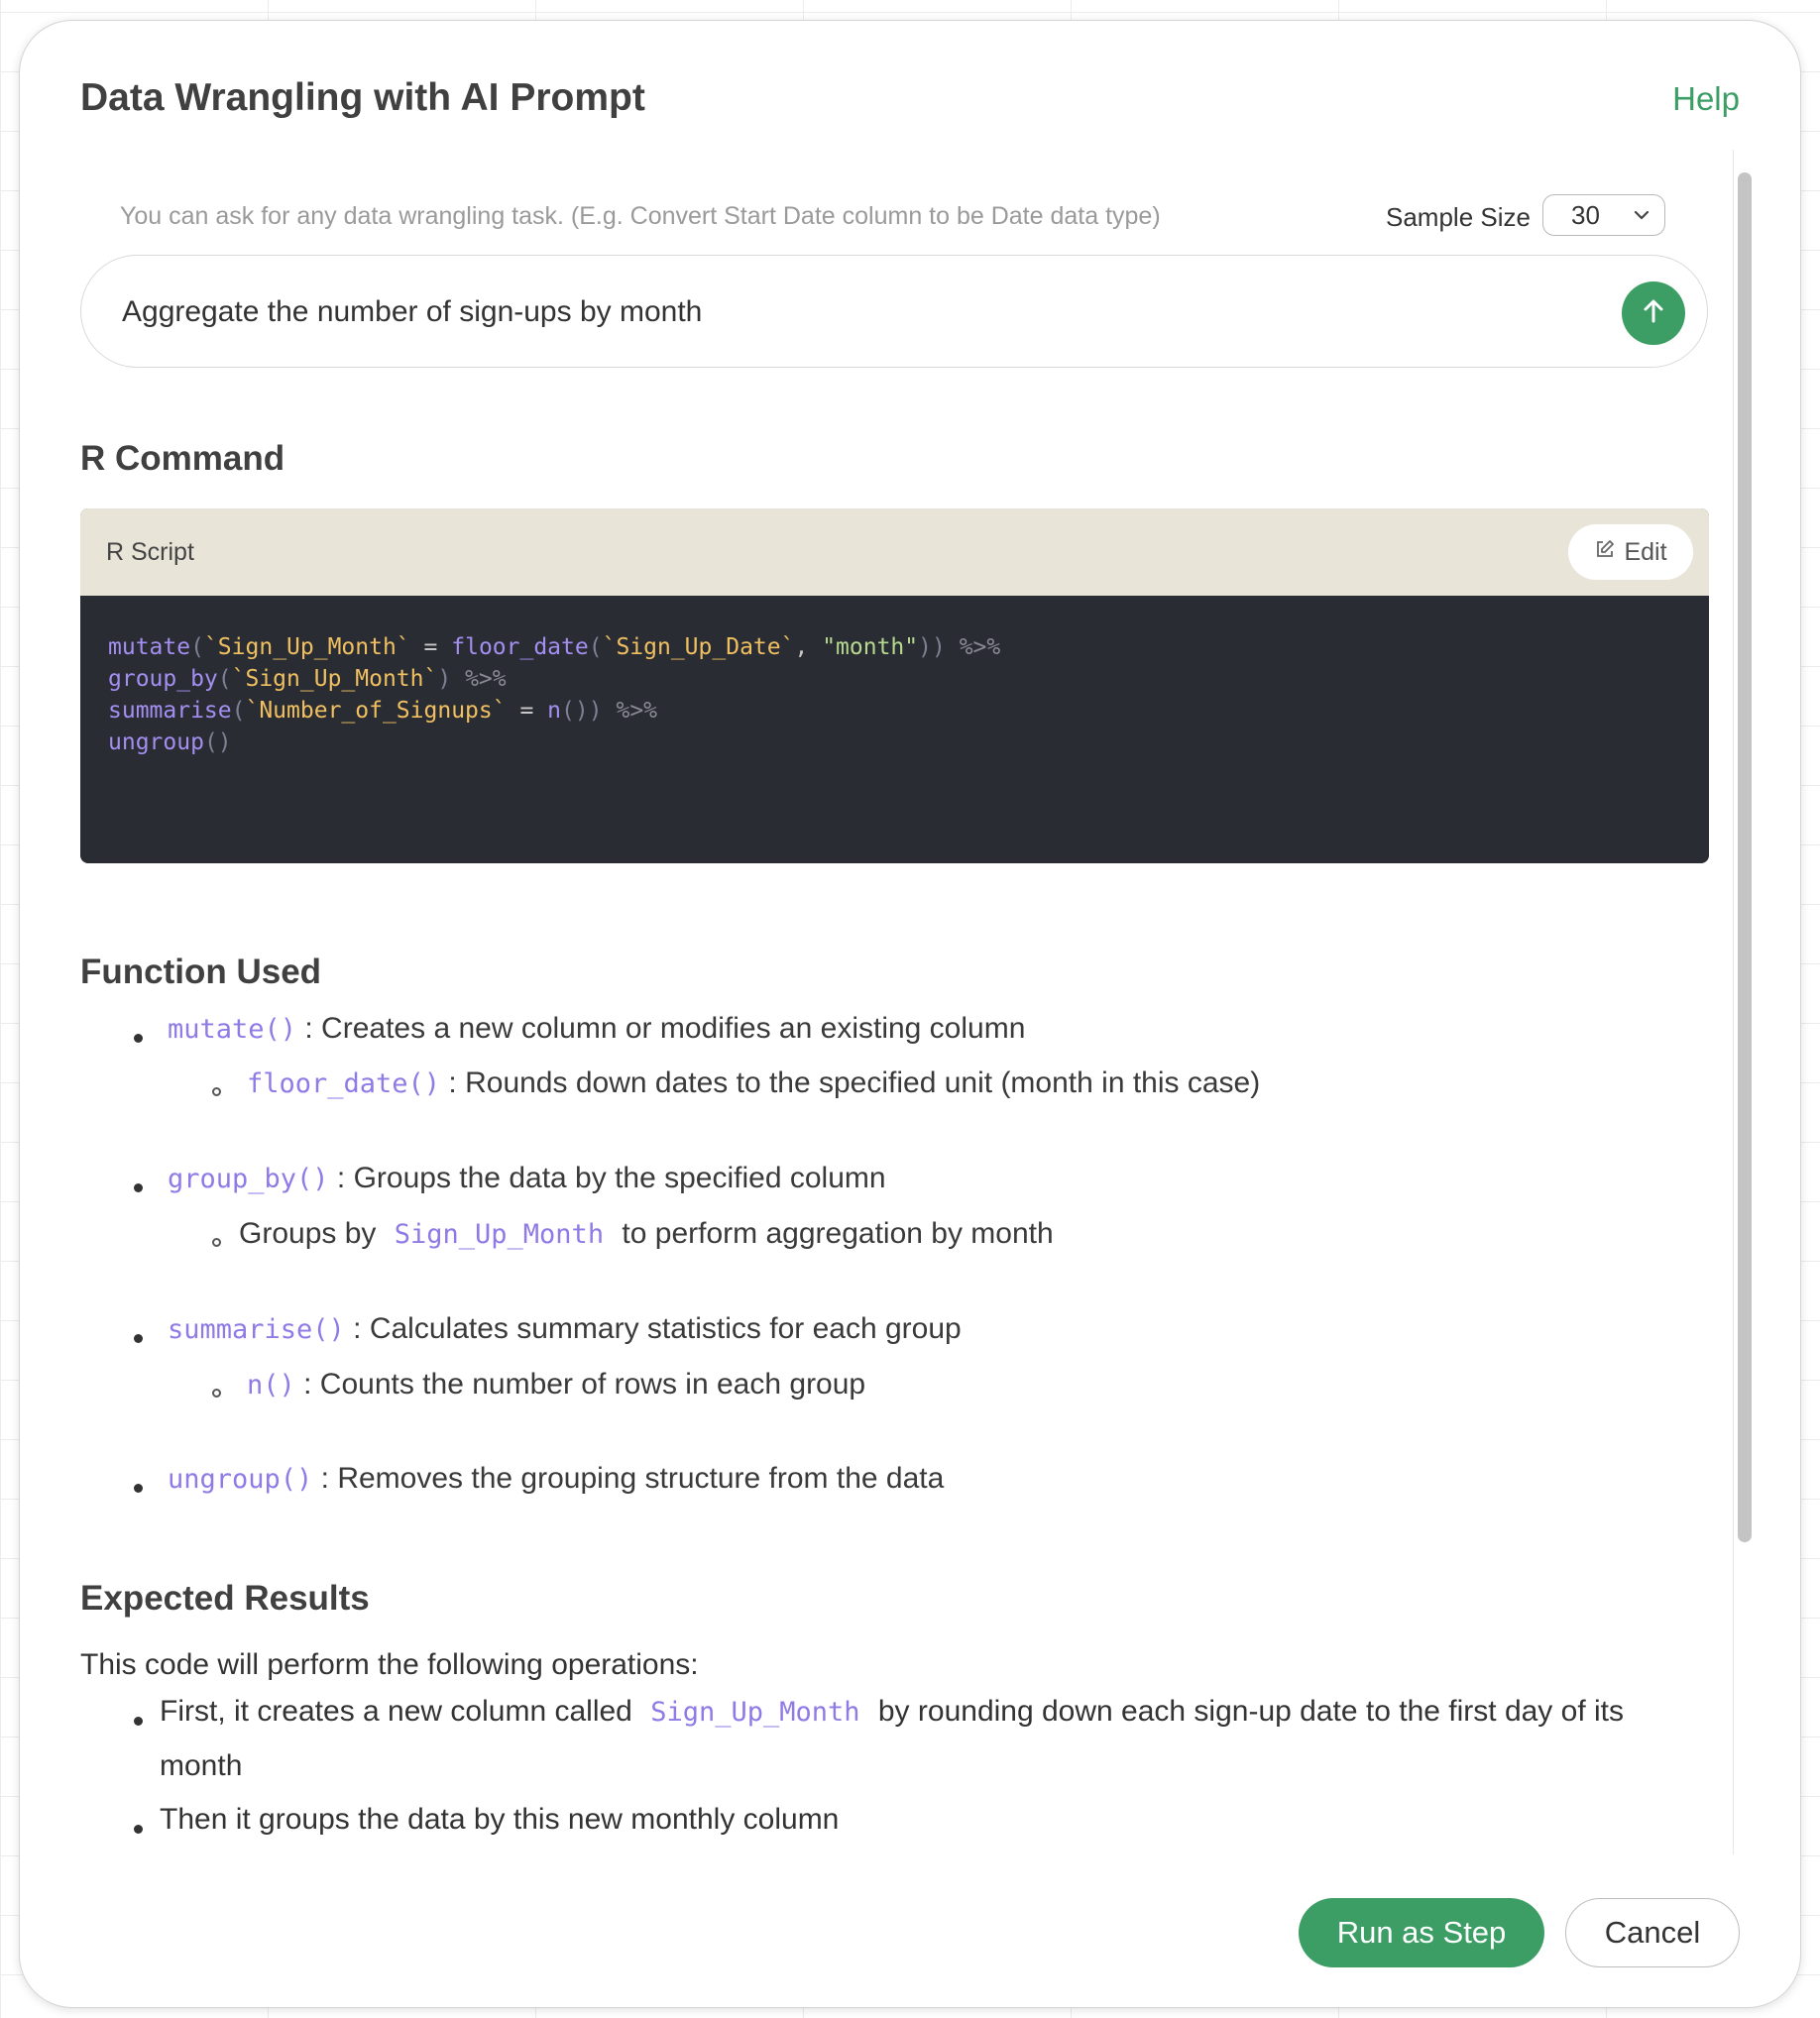 This screenshot has width=1820, height=2018. I want to click on function-code: ungroup(), so click(240, 1479).